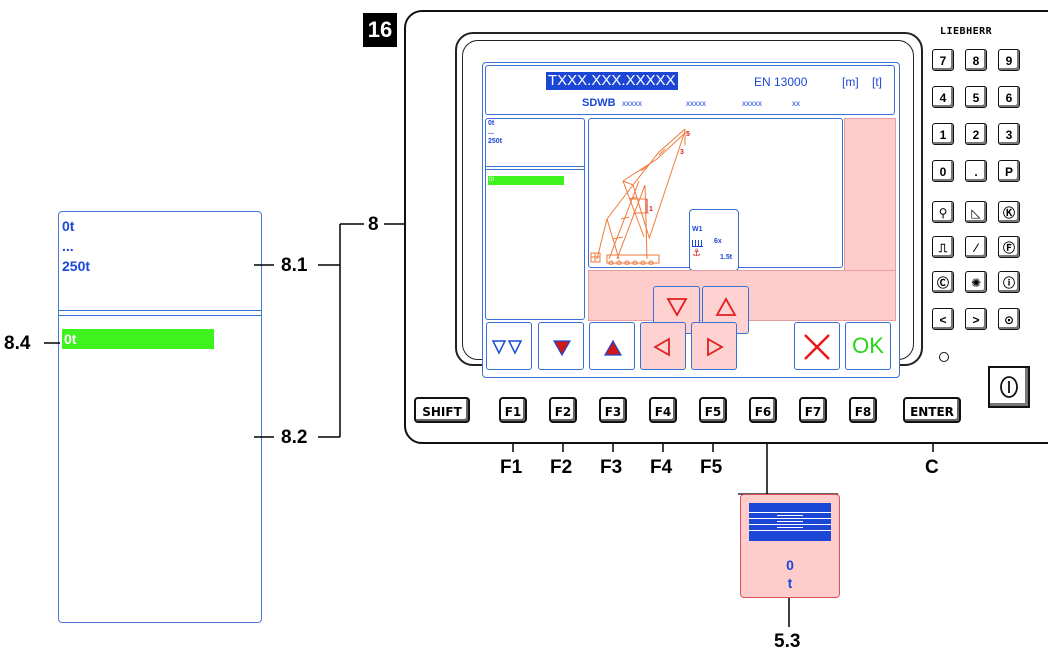 This screenshot has height=662, width=1048. I want to click on label-c: C, so click(932, 467).